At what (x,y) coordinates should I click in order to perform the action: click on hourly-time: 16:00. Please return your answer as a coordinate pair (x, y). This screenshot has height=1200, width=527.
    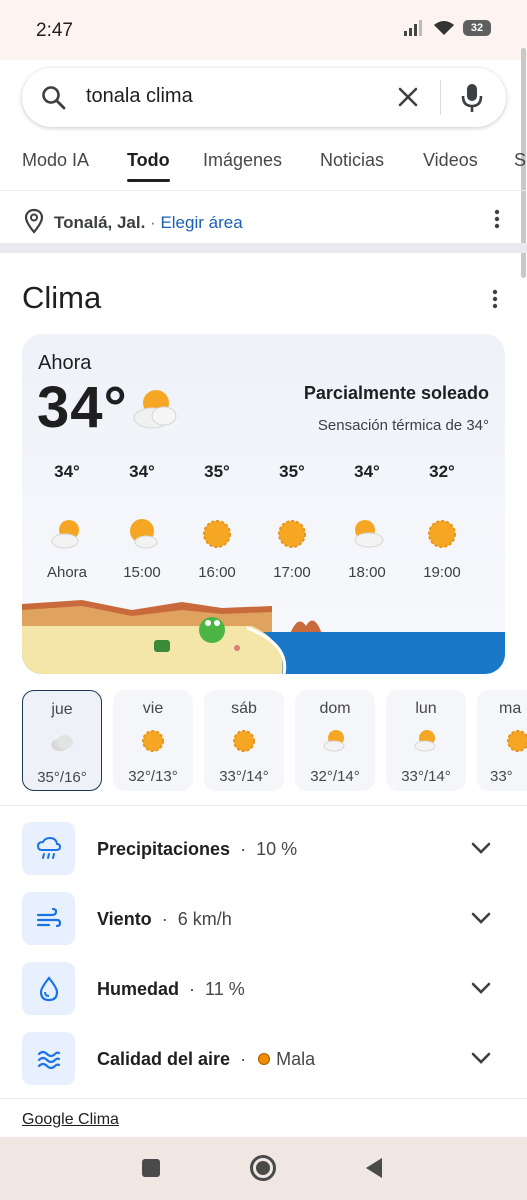
    Looking at the image, I should click on (217, 572).